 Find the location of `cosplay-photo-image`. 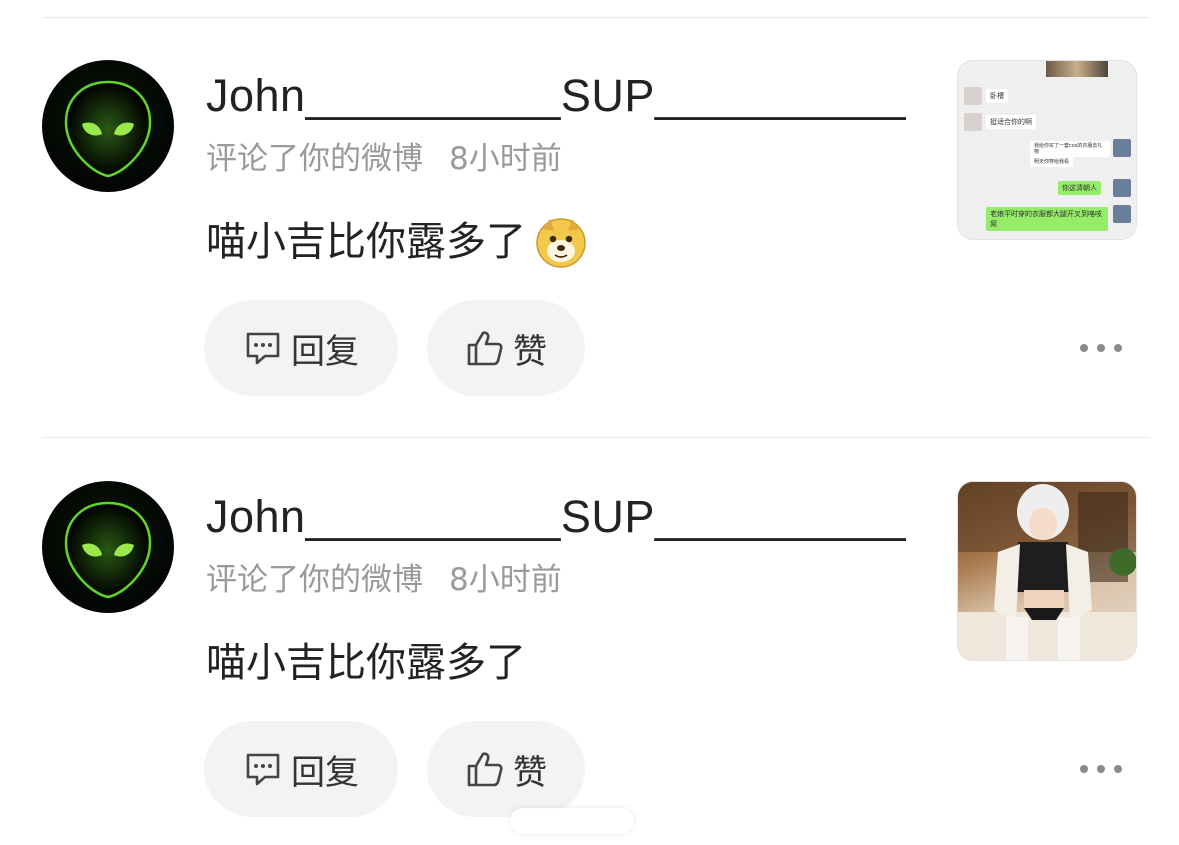

cosplay-photo-image is located at coordinates (1047, 571).